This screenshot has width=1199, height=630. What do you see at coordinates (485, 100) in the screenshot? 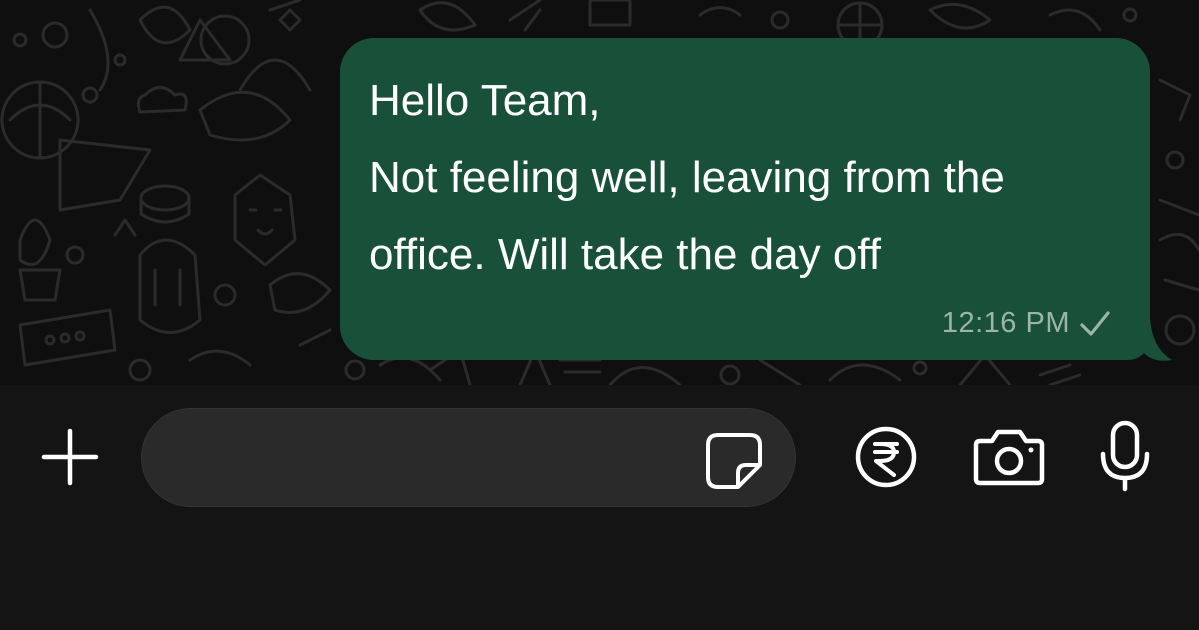
I see `message-line: Hello Team,` at bounding box center [485, 100].